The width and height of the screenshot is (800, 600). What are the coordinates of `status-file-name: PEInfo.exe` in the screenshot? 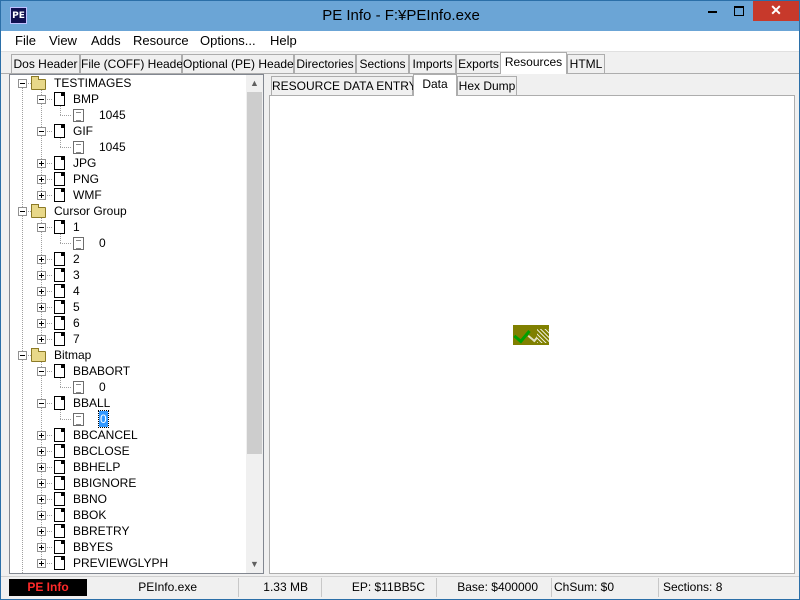 It's located at (167, 587).